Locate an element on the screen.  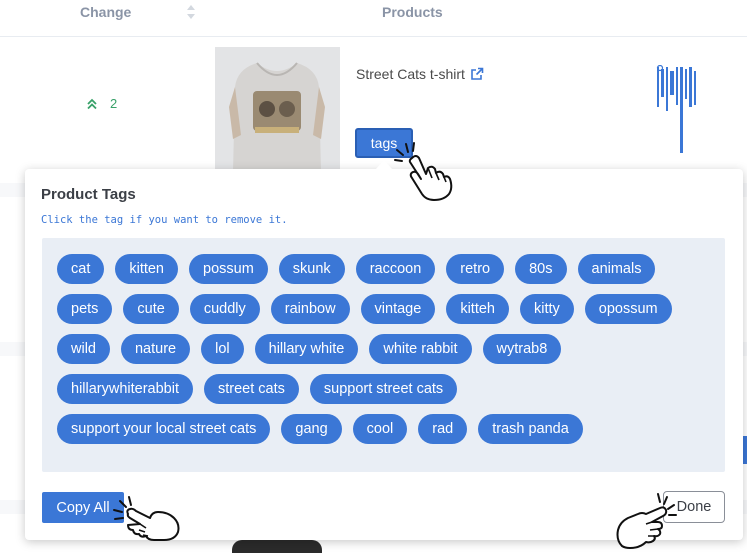
tag-chip: wytrab8 is located at coordinates (522, 349).